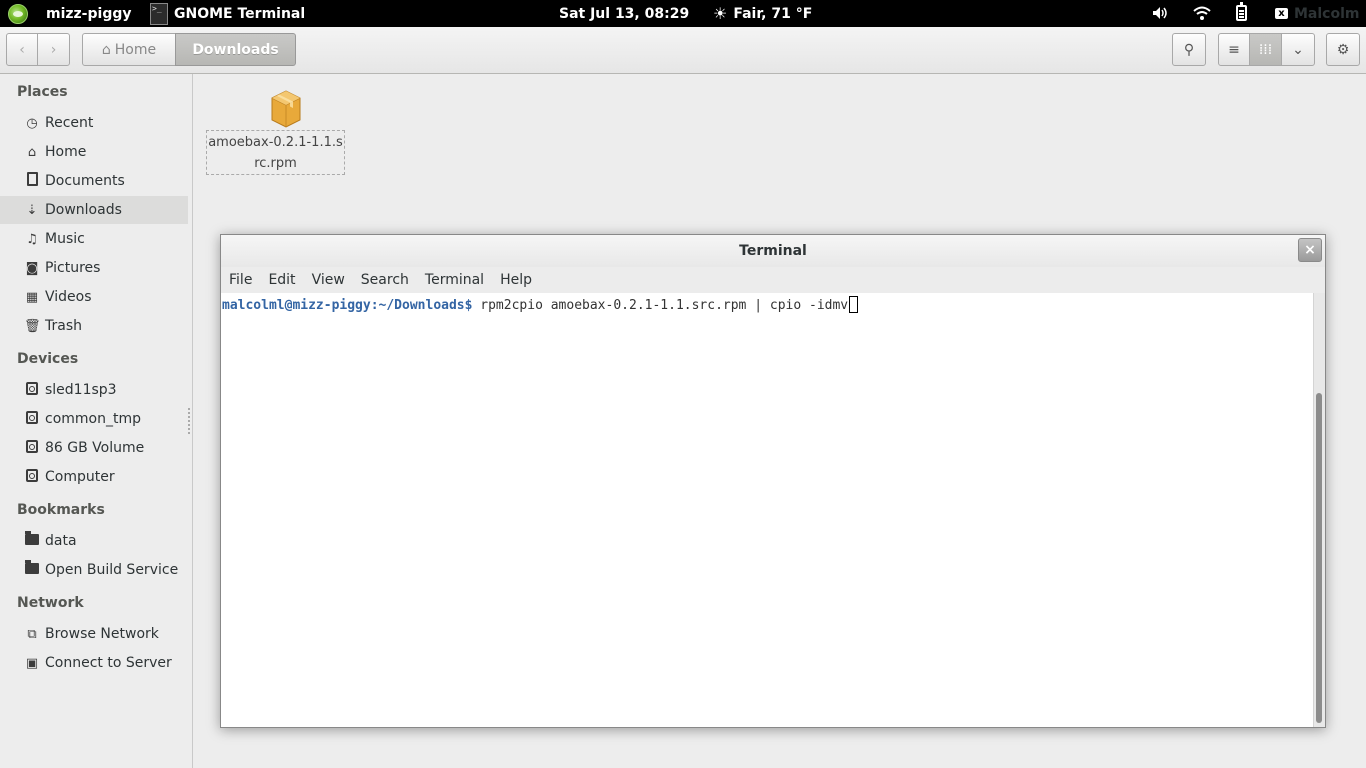 This screenshot has height=768, width=1366. What do you see at coordinates (50, 603) in the screenshot?
I see `network-heading: Network` at bounding box center [50, 603].